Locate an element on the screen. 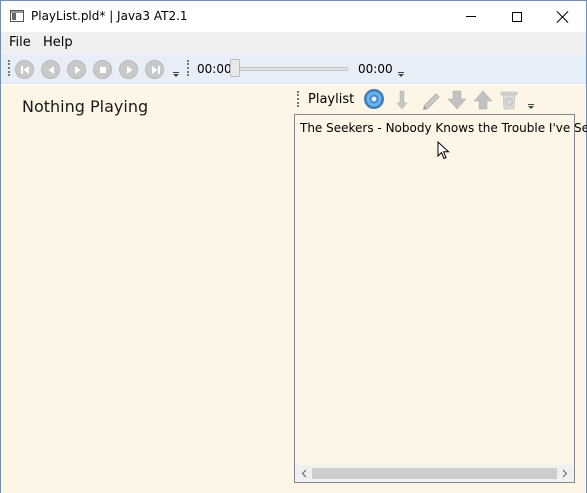  time-total: 00:00 is located at coordinates (375, 69).